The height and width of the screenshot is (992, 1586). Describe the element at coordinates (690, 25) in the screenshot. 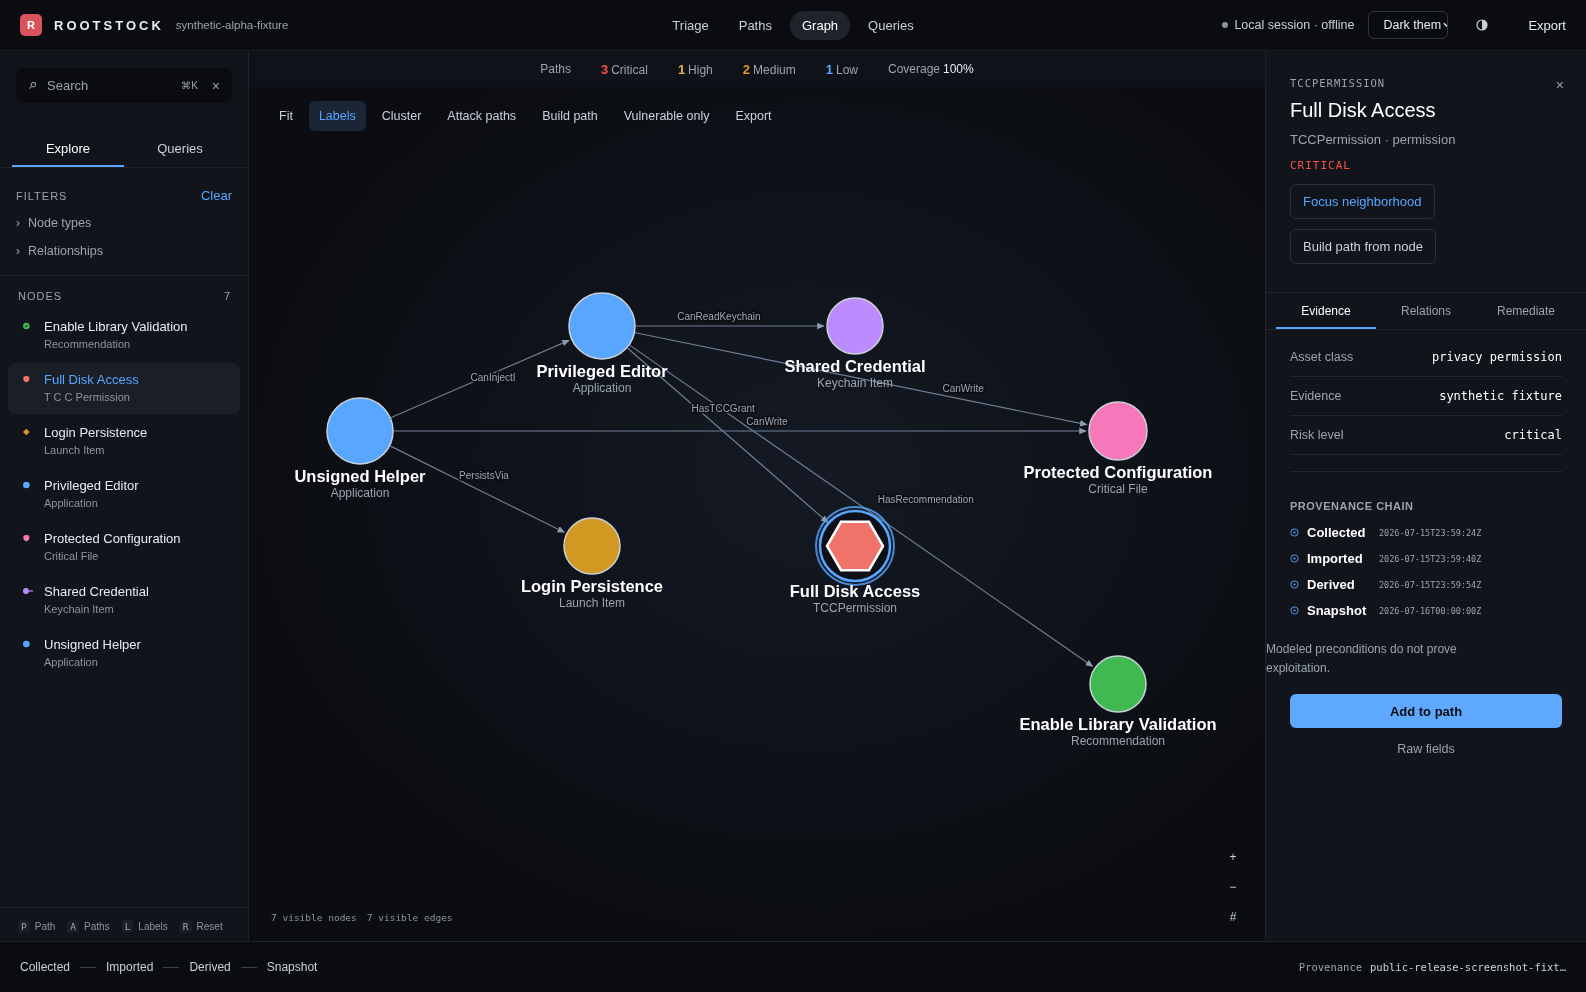

I see `nav-tab: Triage` at that location.